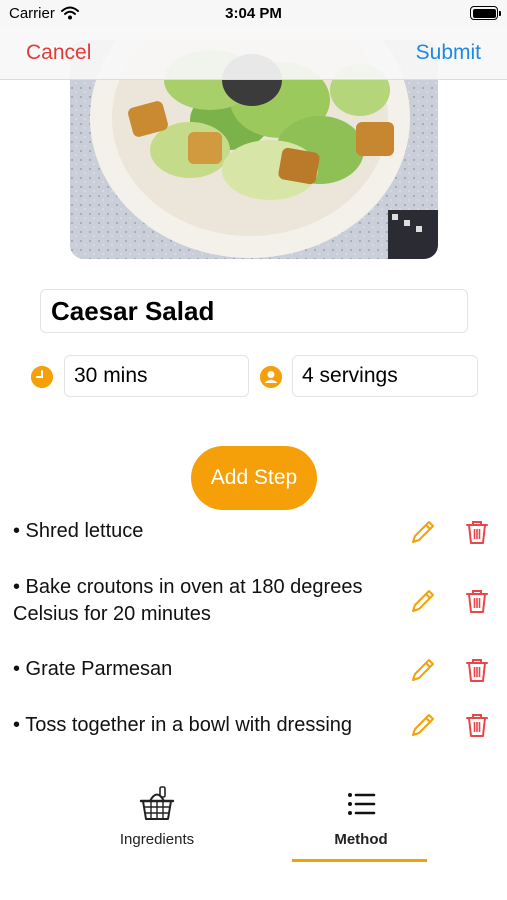 The image size is (507, 900). Describe the element at coordinates (485, 13) in the screenshot. I see `battery-icon` at that location.